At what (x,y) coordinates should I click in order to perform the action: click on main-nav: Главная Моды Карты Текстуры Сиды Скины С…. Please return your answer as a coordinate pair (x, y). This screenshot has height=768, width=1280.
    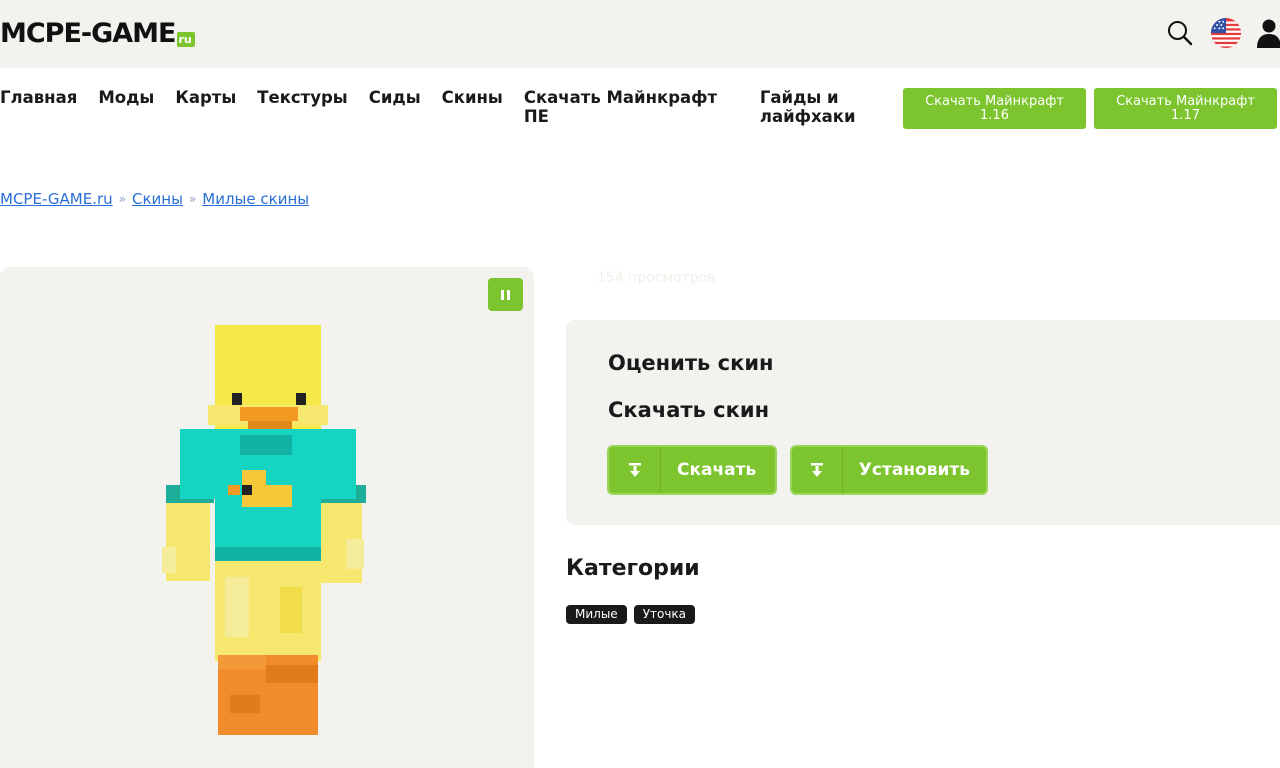
    Looking at the image, I should click on (435, 107).